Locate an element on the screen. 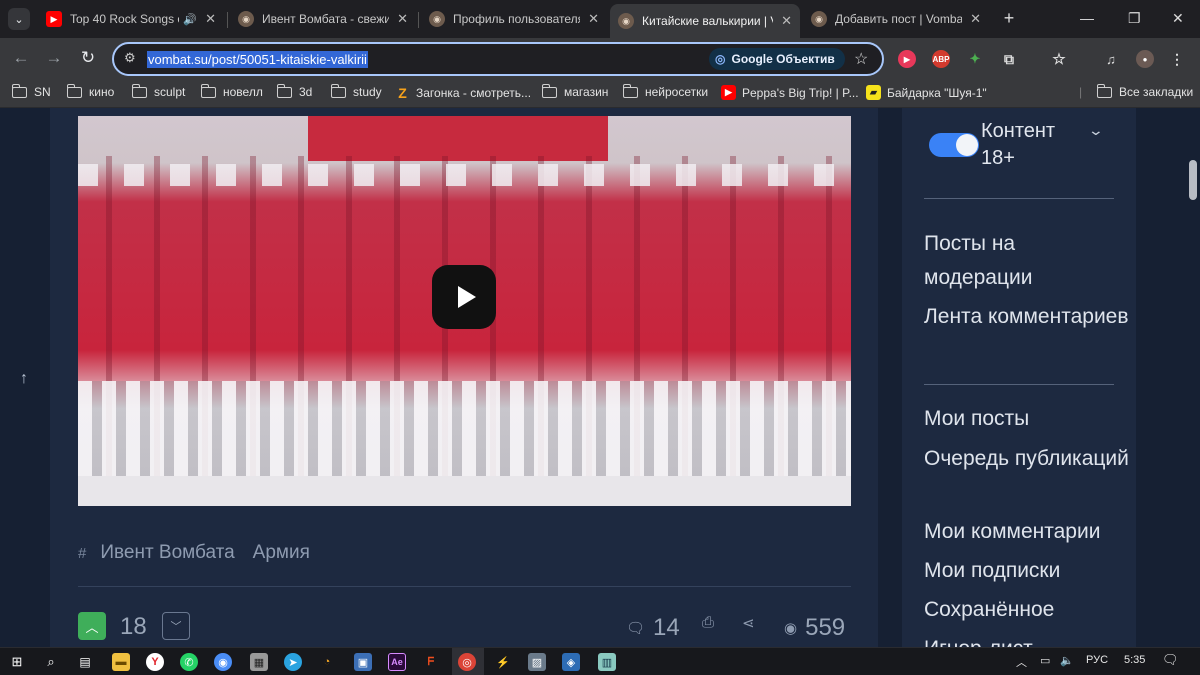 The image size is (1200, 675). app-network-icon: ◈ is located at coordinates (571, 662).